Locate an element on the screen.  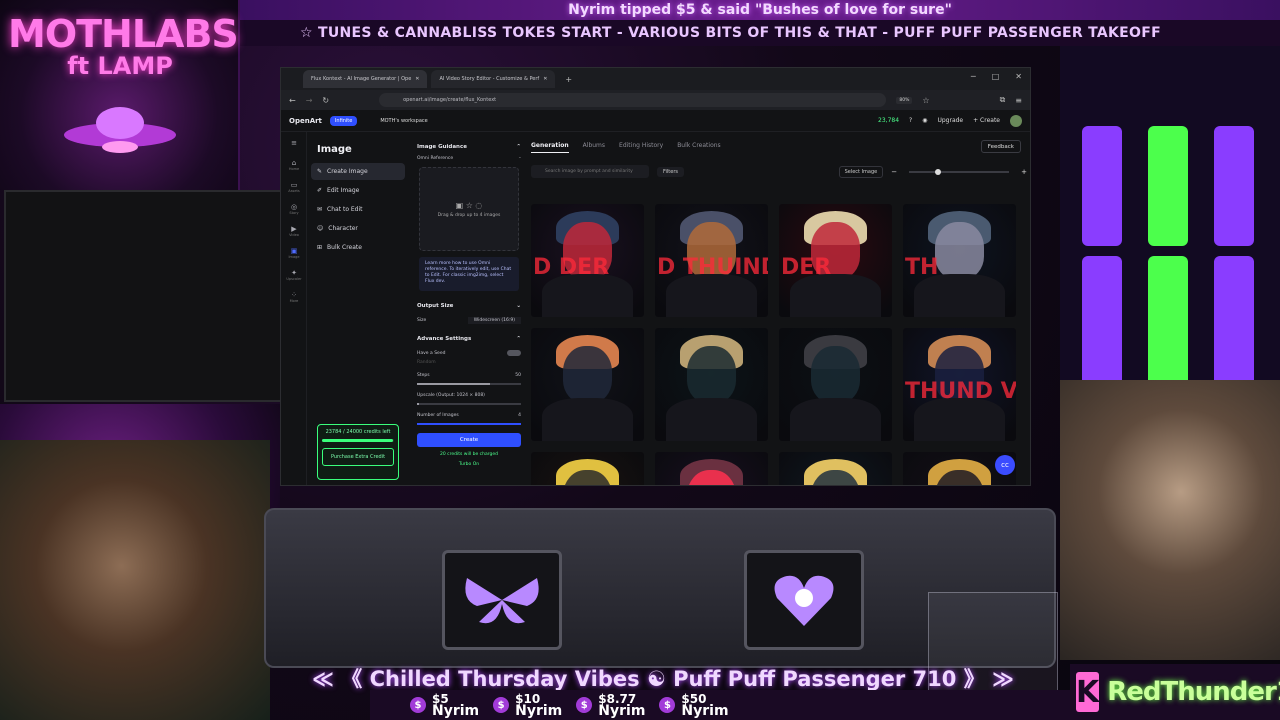
num-images-slider is located at coordinates (469, 424).